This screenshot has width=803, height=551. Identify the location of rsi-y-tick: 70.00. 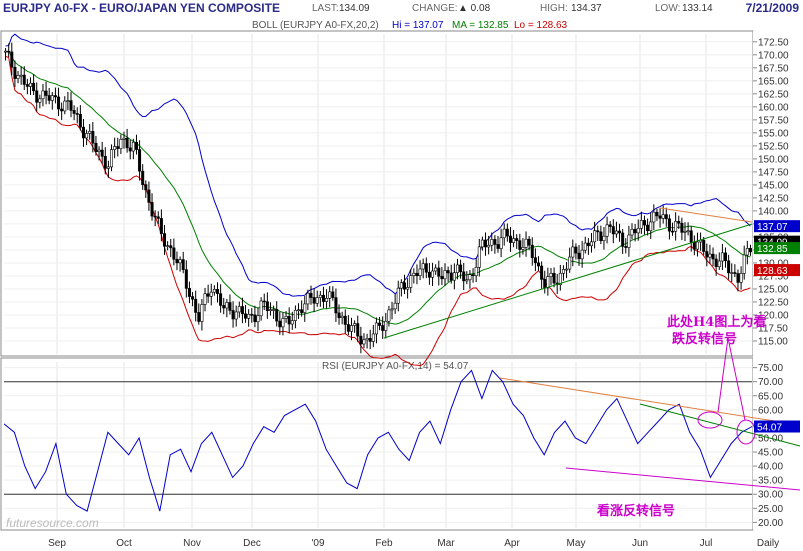
(770, 382).